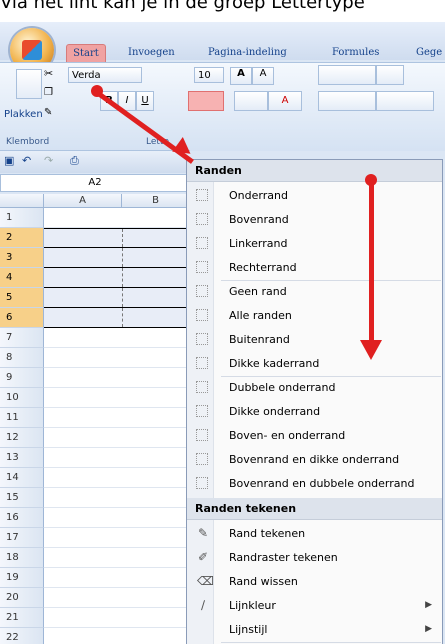 The height and width of the screenshot is (644, 445). I want to click on row-header: 18, so click(22, 558).